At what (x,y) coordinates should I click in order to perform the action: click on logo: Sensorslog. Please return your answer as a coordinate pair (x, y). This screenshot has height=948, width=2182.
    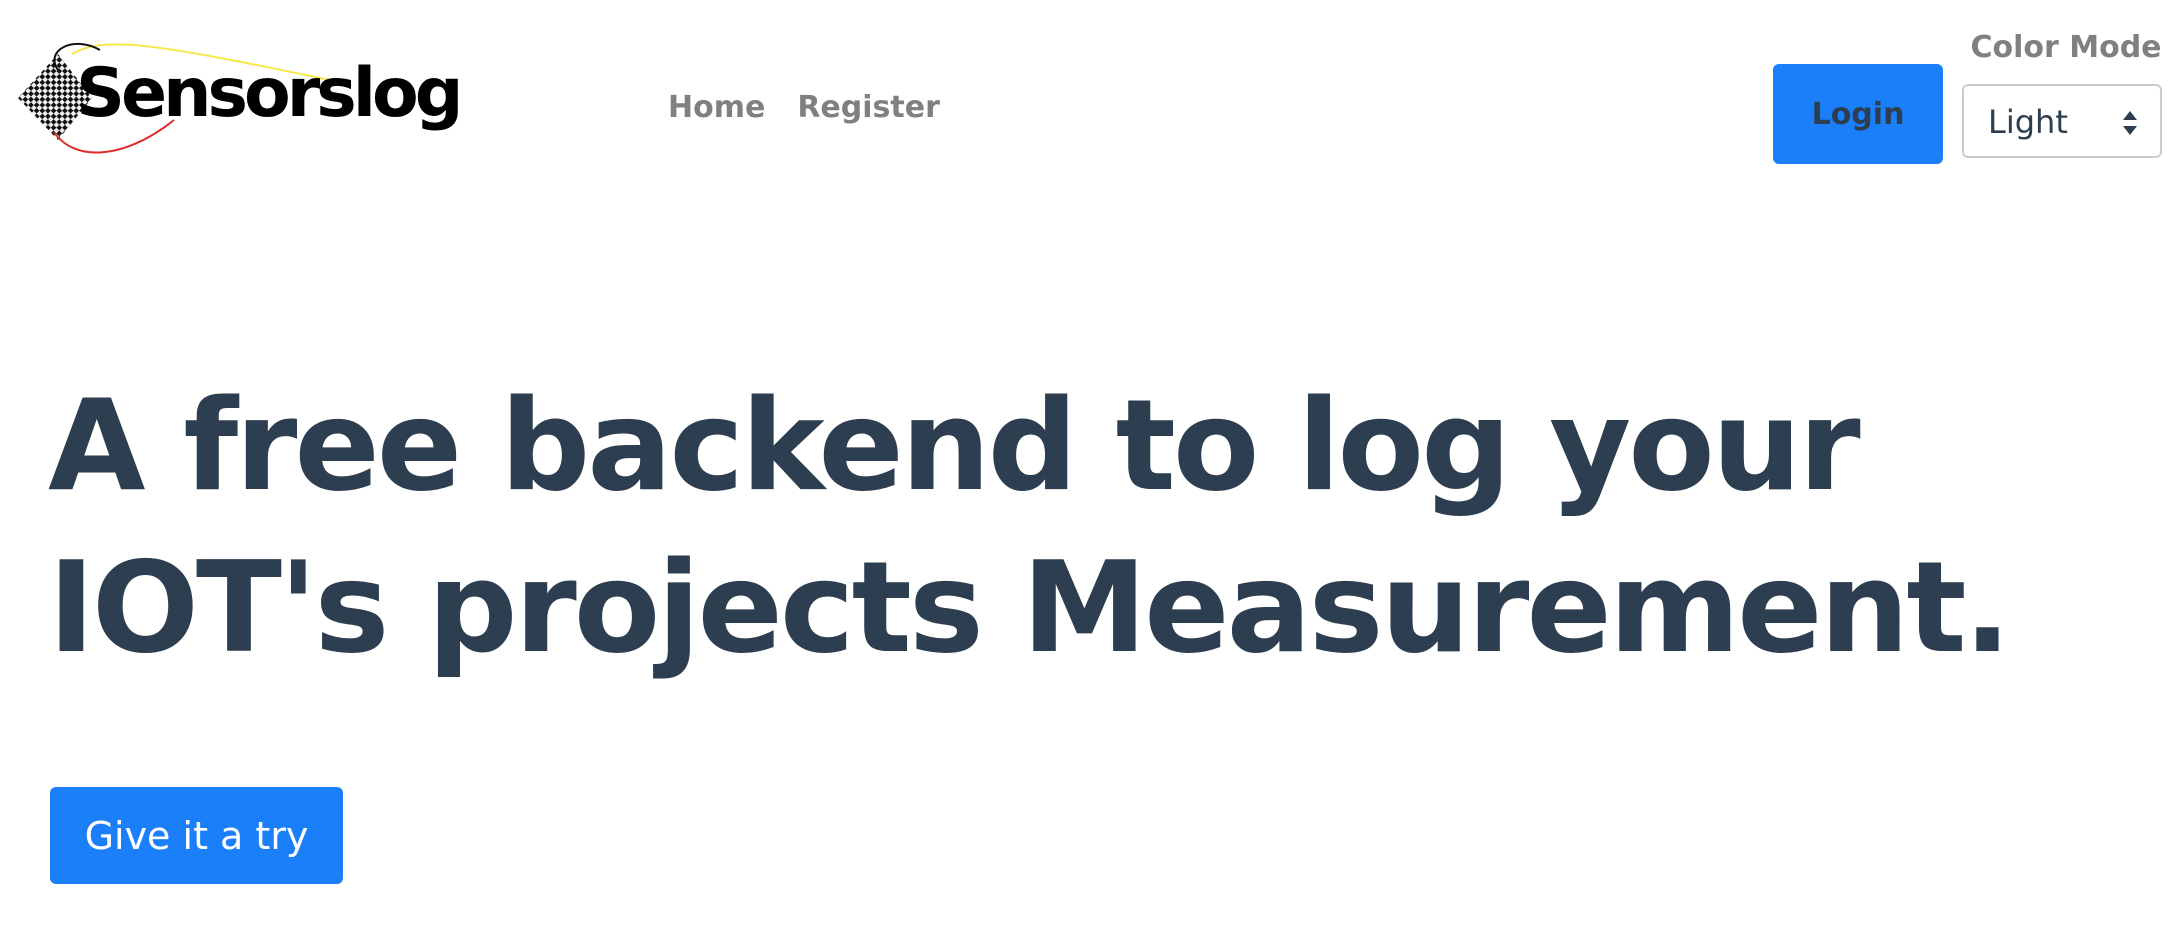
    Looking at the image, I should click on (244, 102).